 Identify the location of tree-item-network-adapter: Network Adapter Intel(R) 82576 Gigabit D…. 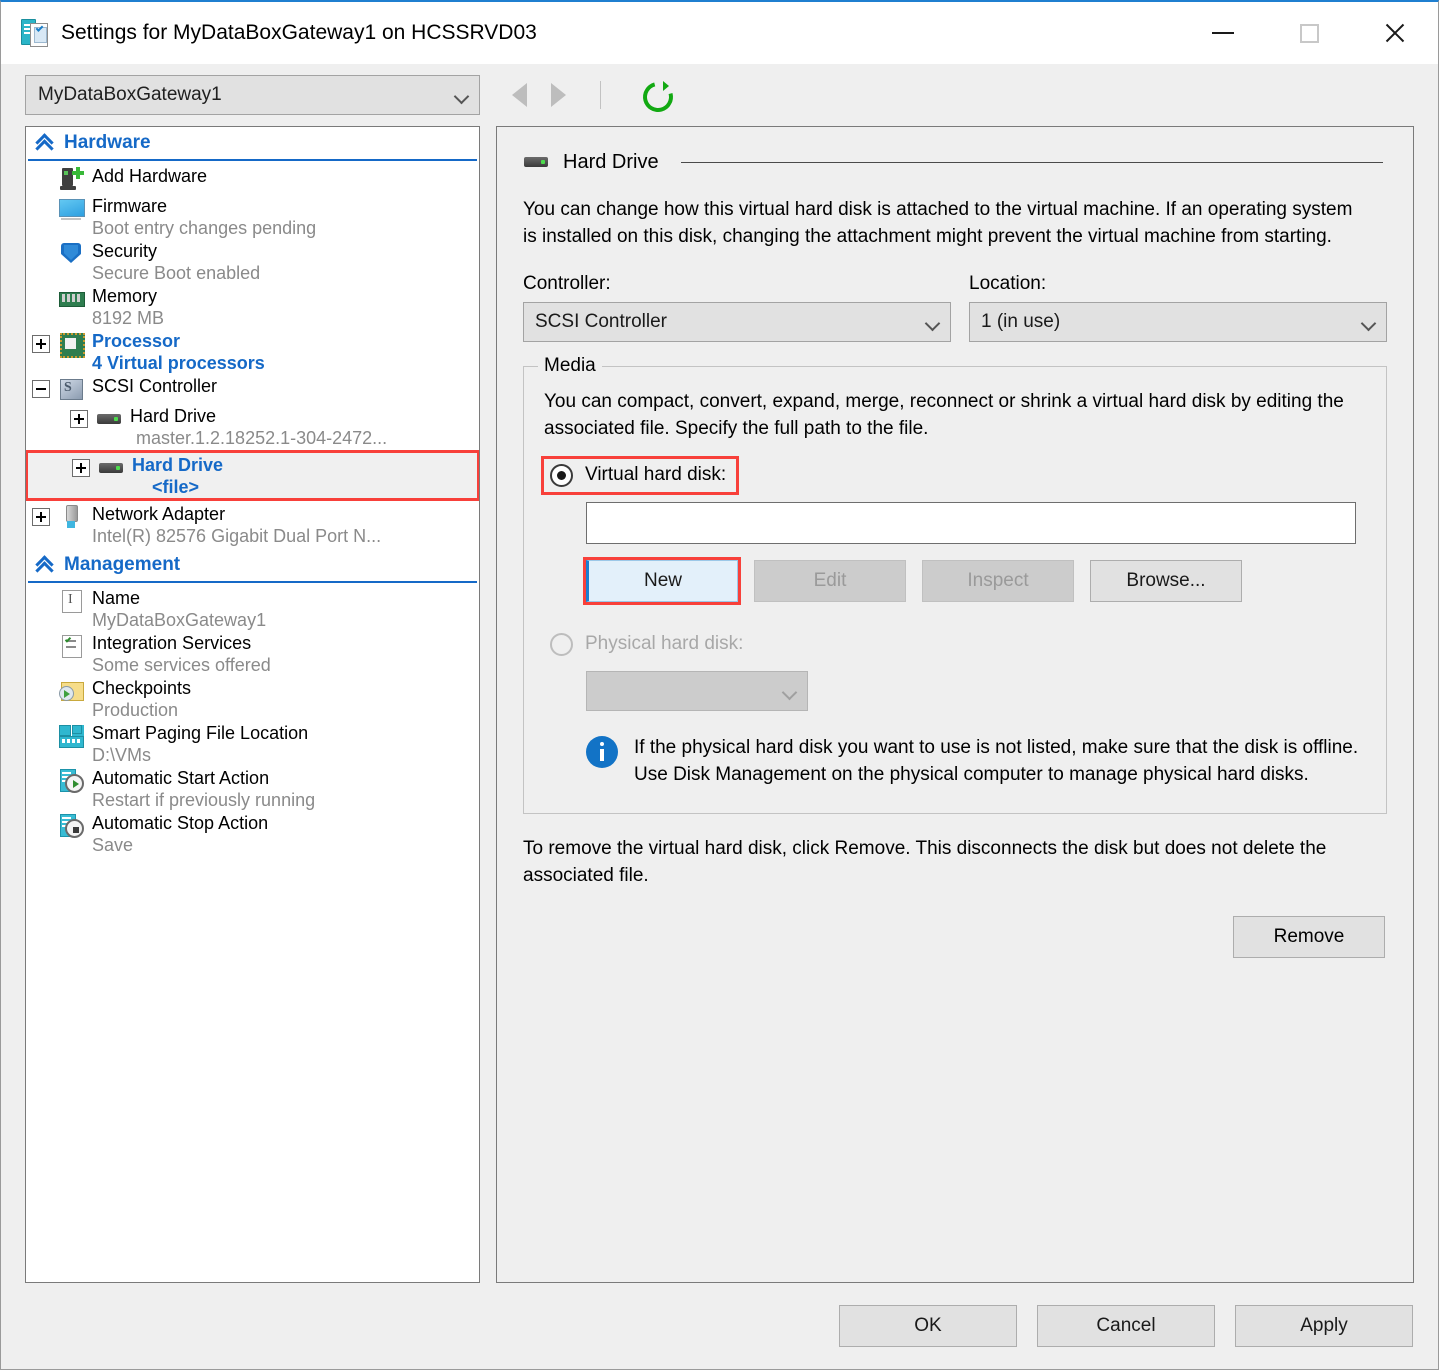
(252, 524).